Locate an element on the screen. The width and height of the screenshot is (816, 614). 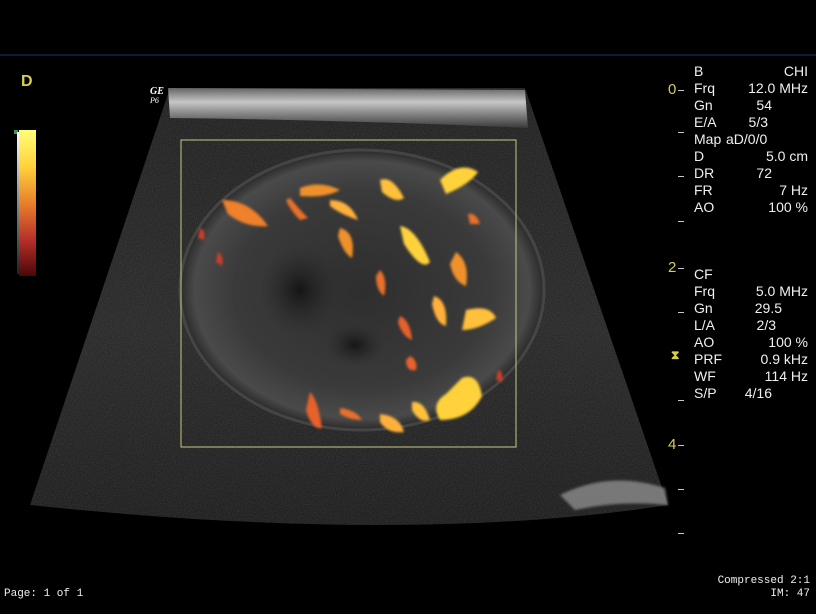
b-mode-param: Frq 12.0 MHz is located at coordinates (751, 88).